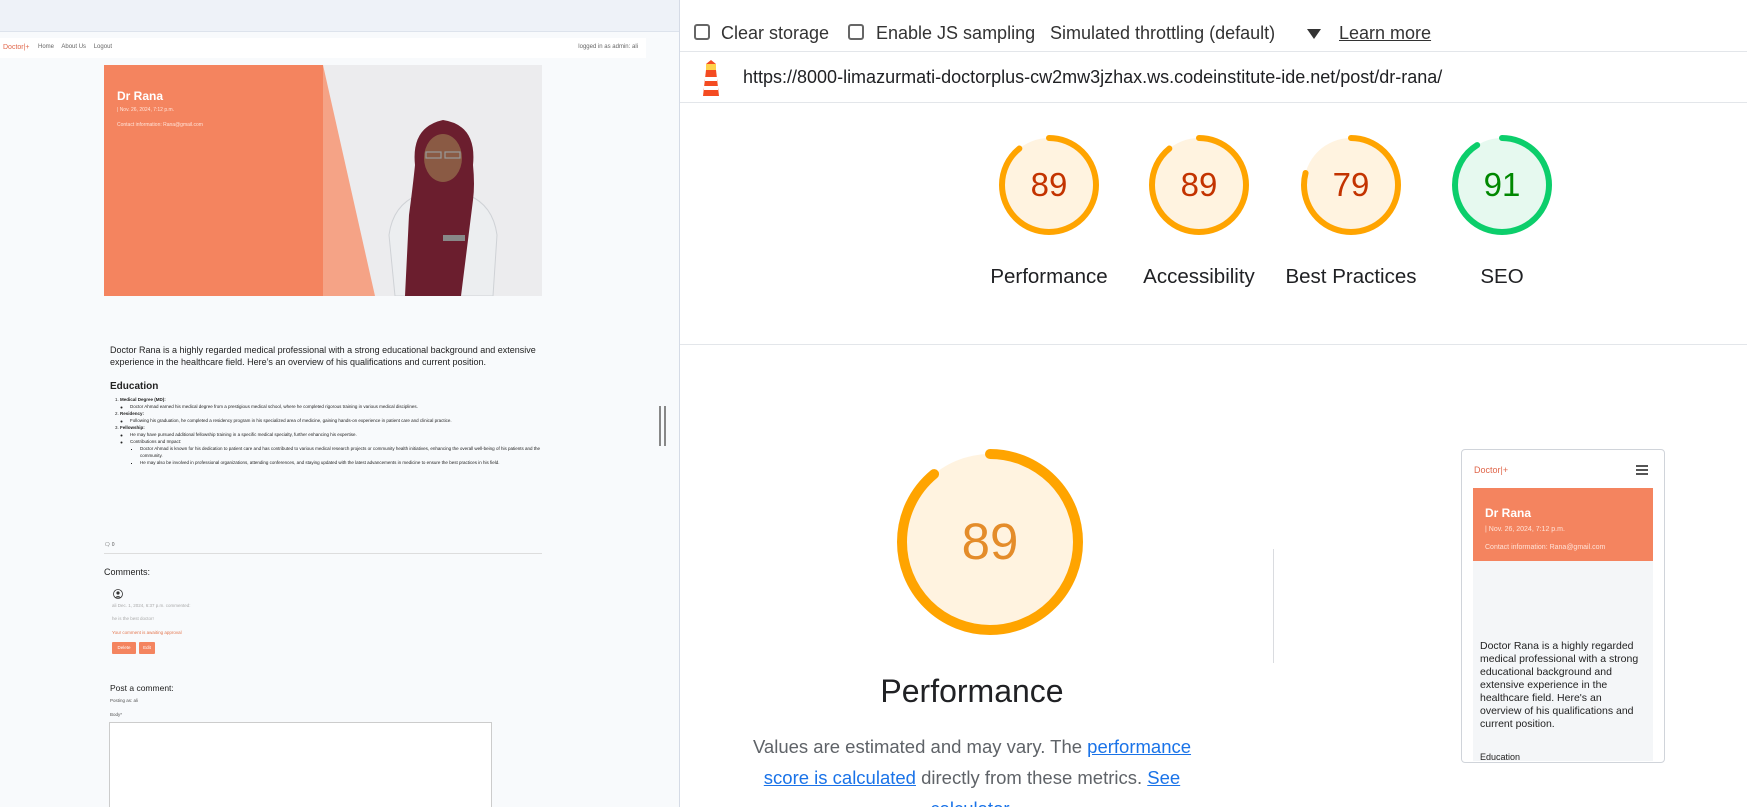 This screenshot has width=1747, height=807. I want to click on education-heading: Education, so click(134, 386).